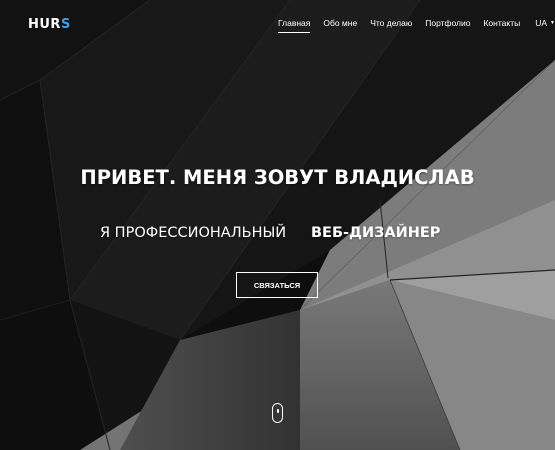 The image size is (555, 450). Describe the element at coordinates (552, 22) in the screenshot. I see `caret-down-icon: ▼` at that location.